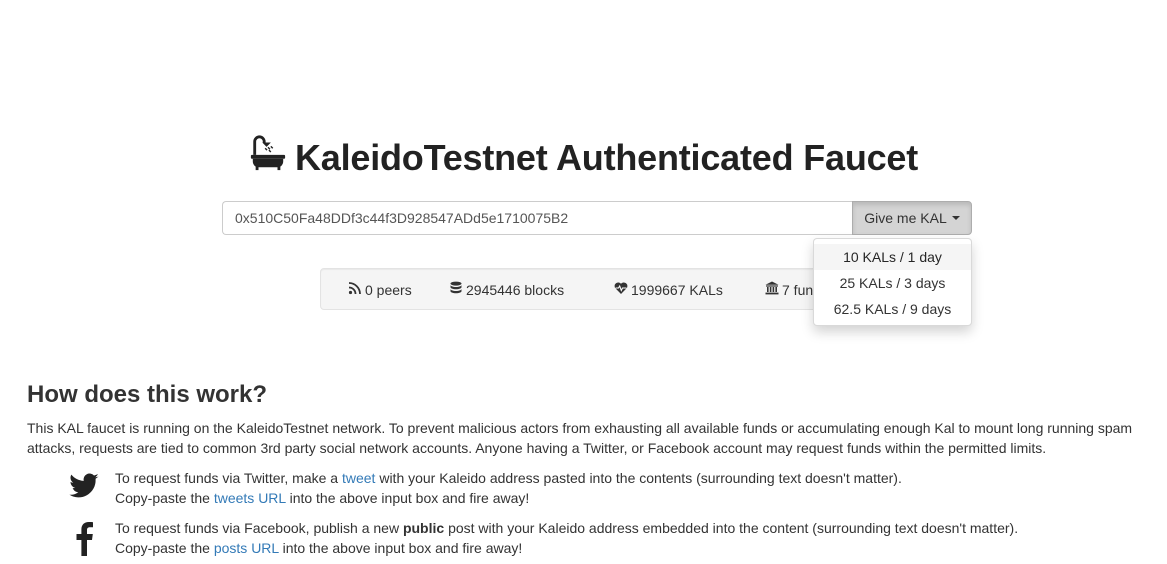 The image size is (1167, 564). What do you see at coordinates (246, 548) in the screenshot?
I see `posts-url-link: posts URL` at bounding box center [246, 548].